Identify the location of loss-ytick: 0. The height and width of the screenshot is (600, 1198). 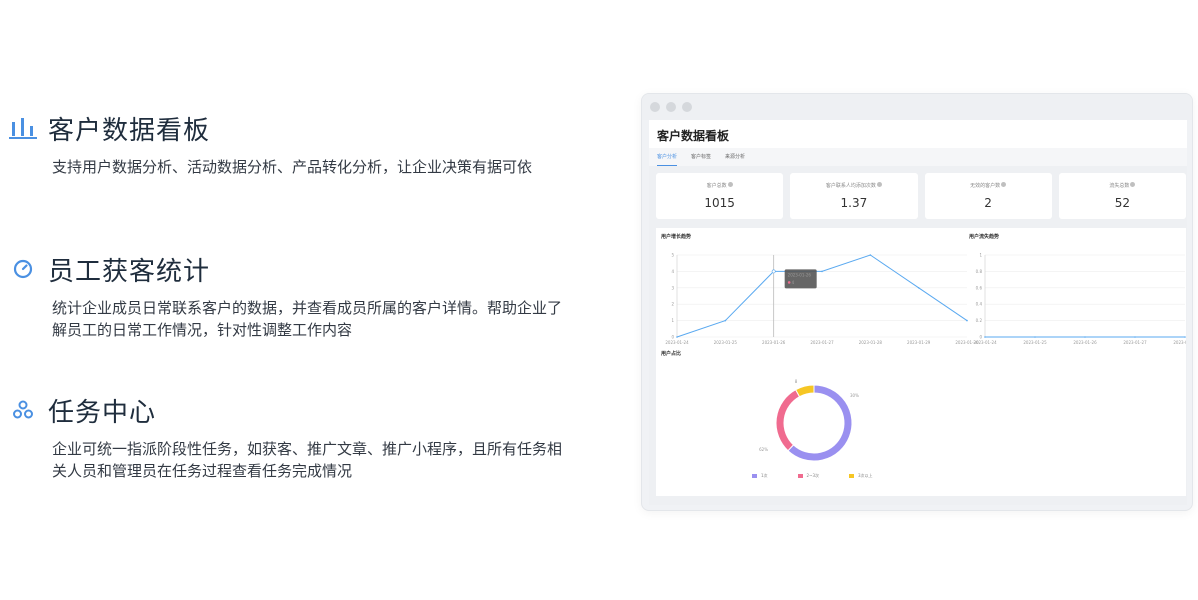
(980, 337).